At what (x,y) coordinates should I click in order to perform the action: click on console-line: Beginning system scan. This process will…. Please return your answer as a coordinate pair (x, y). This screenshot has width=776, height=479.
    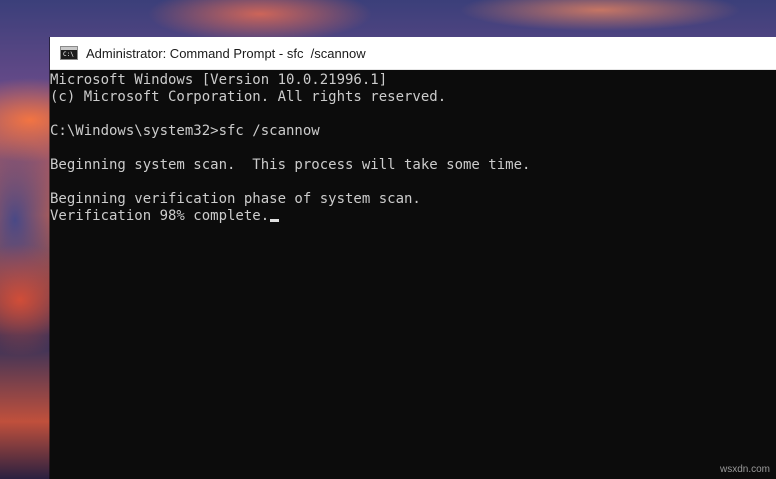
    Looking at the image, I should click on (290, 165).